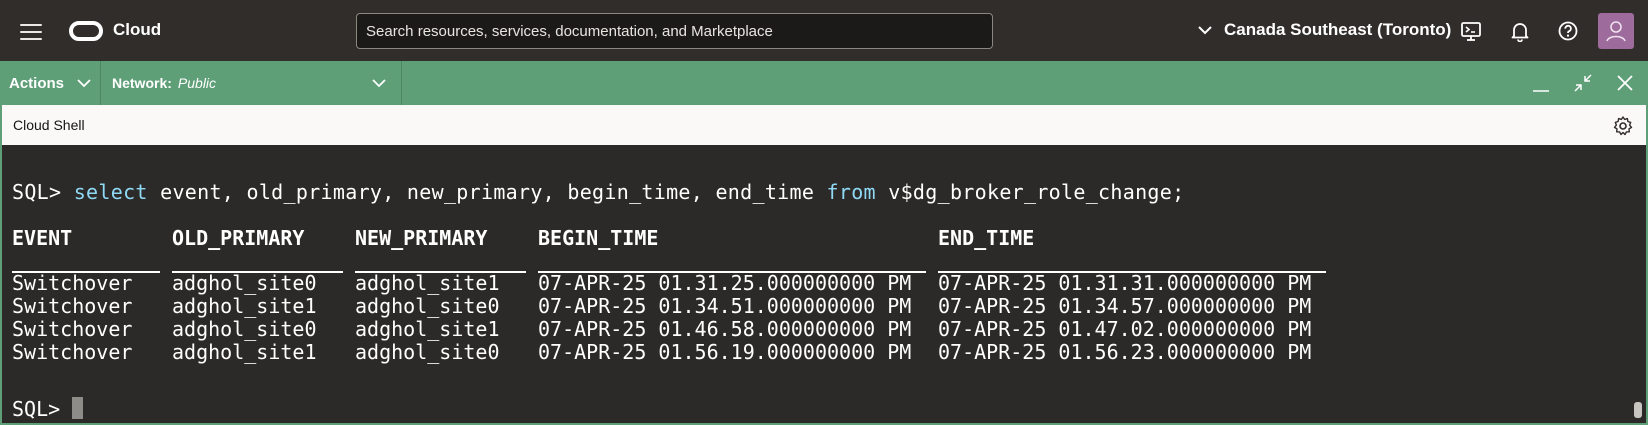 The width and height of the screenshot is (1648, 425). I want to click on terminal-scrollbar, so click(1639, 284).